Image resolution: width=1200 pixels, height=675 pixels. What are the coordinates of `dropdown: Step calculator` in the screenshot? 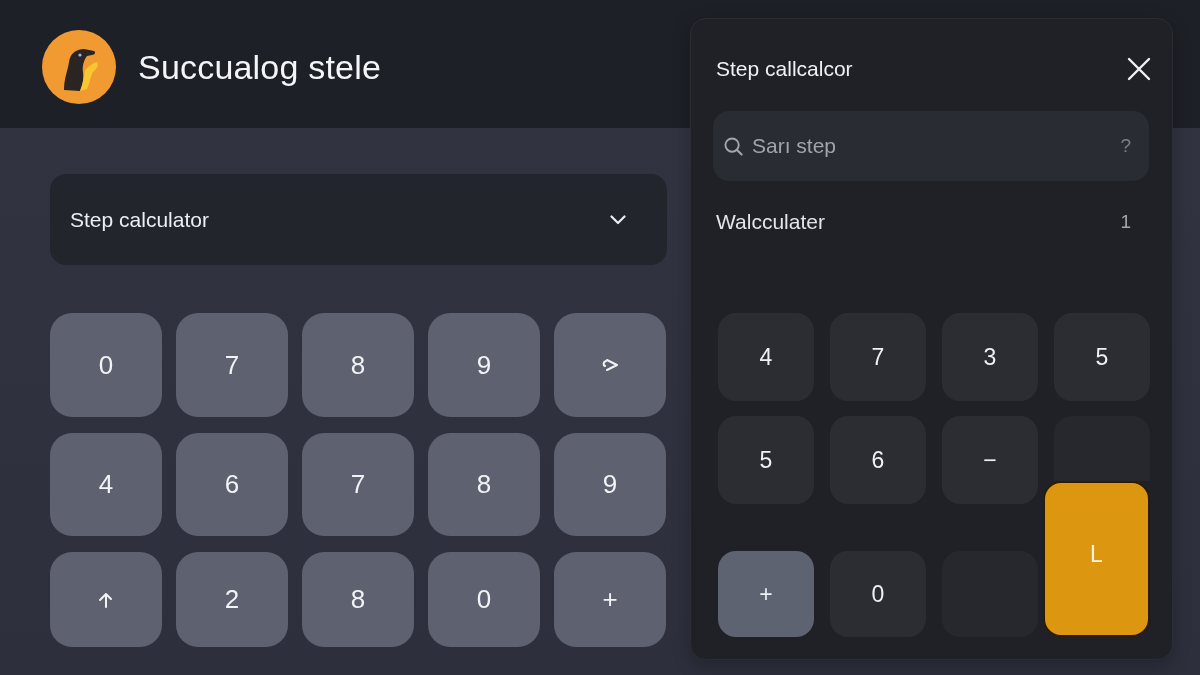 It's located at (358, 219).